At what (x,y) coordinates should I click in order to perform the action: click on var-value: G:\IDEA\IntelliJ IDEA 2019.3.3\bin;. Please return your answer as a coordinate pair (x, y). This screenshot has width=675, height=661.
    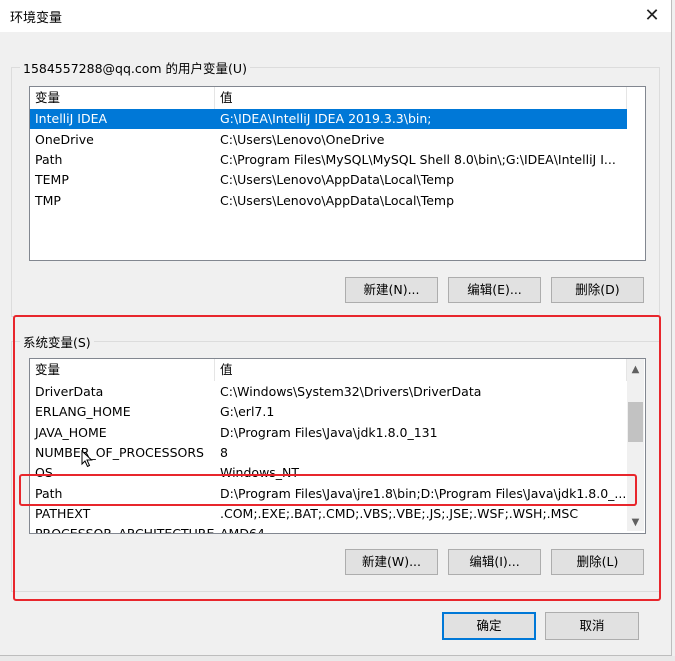
    Looking at the image, I should click on (326, 118).